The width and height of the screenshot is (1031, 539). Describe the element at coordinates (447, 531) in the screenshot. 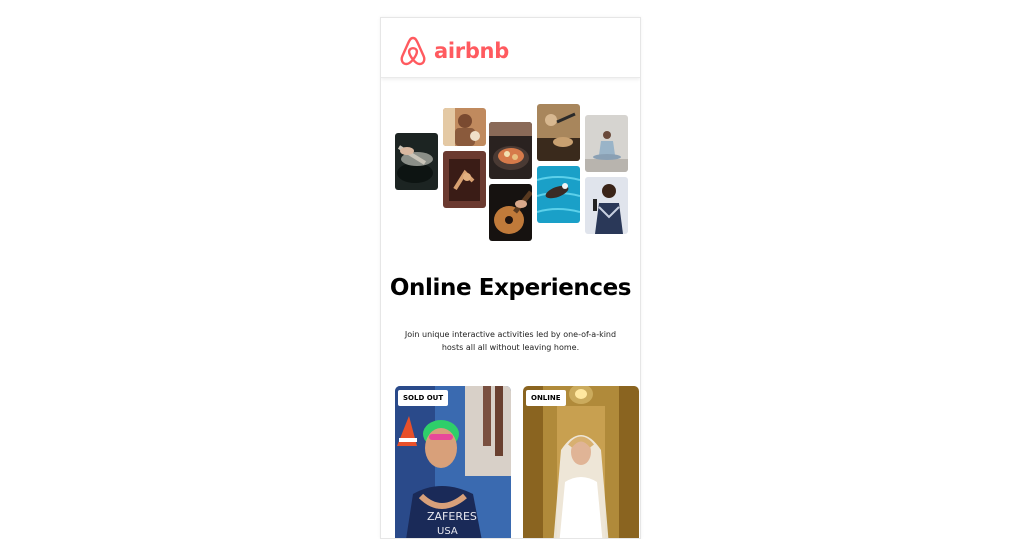

I see `svg-text: USA` at that location.